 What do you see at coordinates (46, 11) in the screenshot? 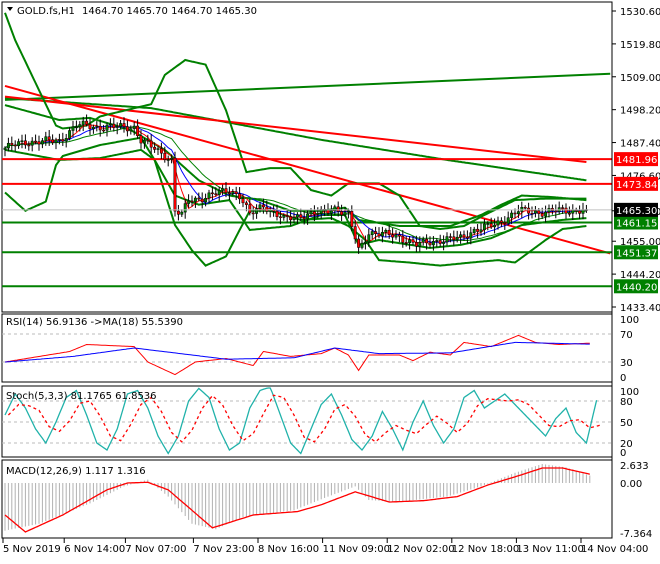
I see `symbol-label: GOLD.fs,H1` at bounding box center [46, 11].